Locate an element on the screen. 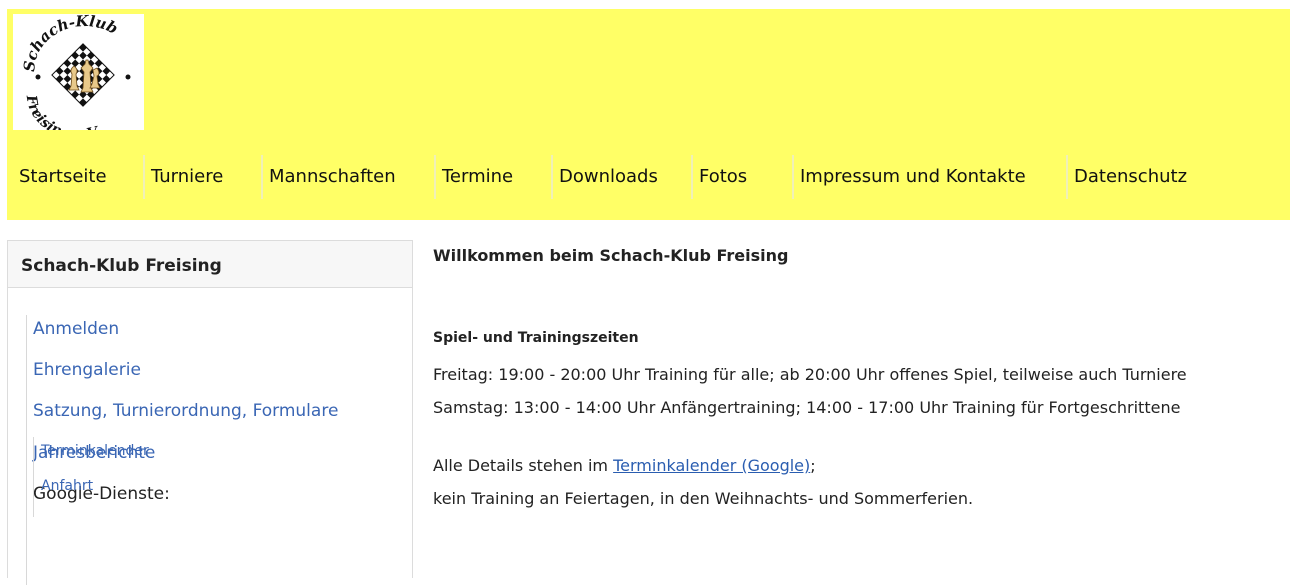 This screenshot has height=585, width=1290. sidebar-subitem-terminkalender: Terminkalender is located at coordinates (95, 451).